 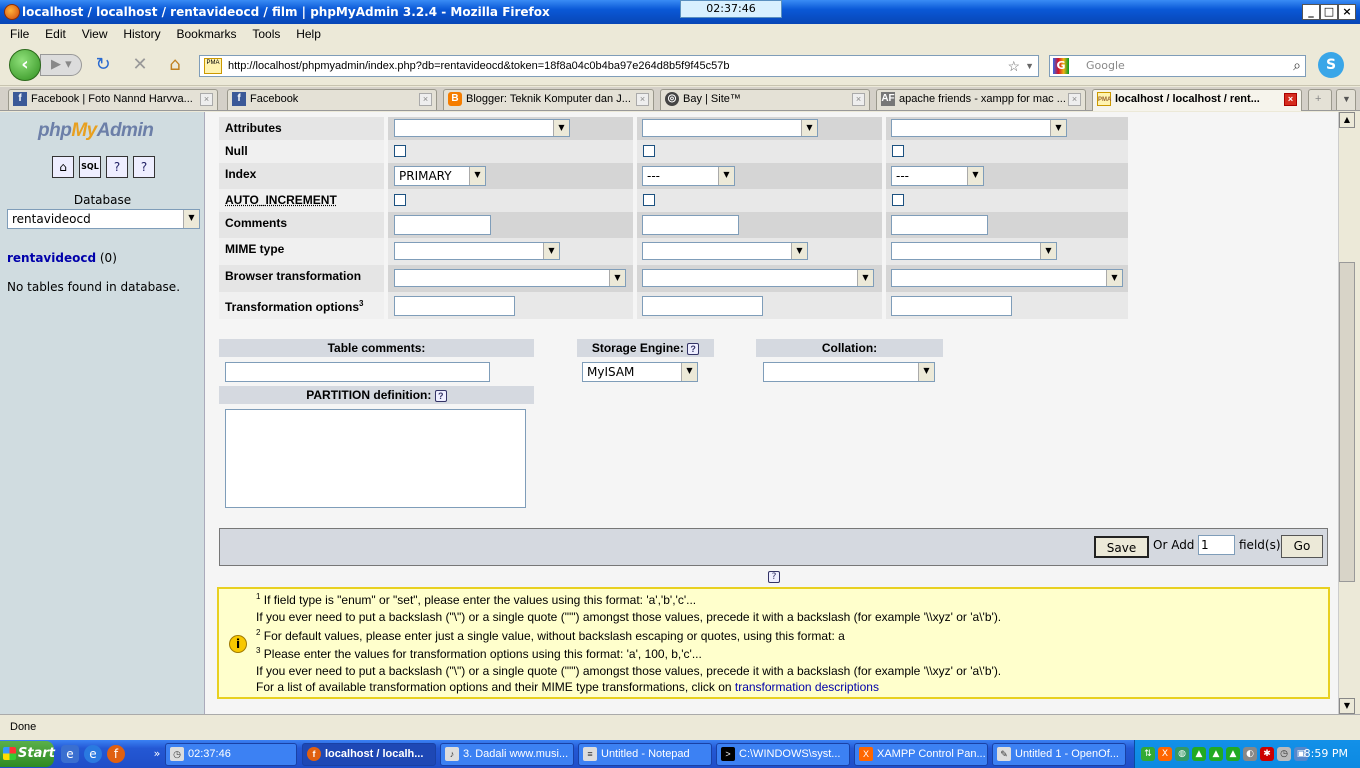 What do you see at coordinates (61, 65) in the screenshot?
I see `forward-button: ▶ ▾` at bounding box center [61, 65].